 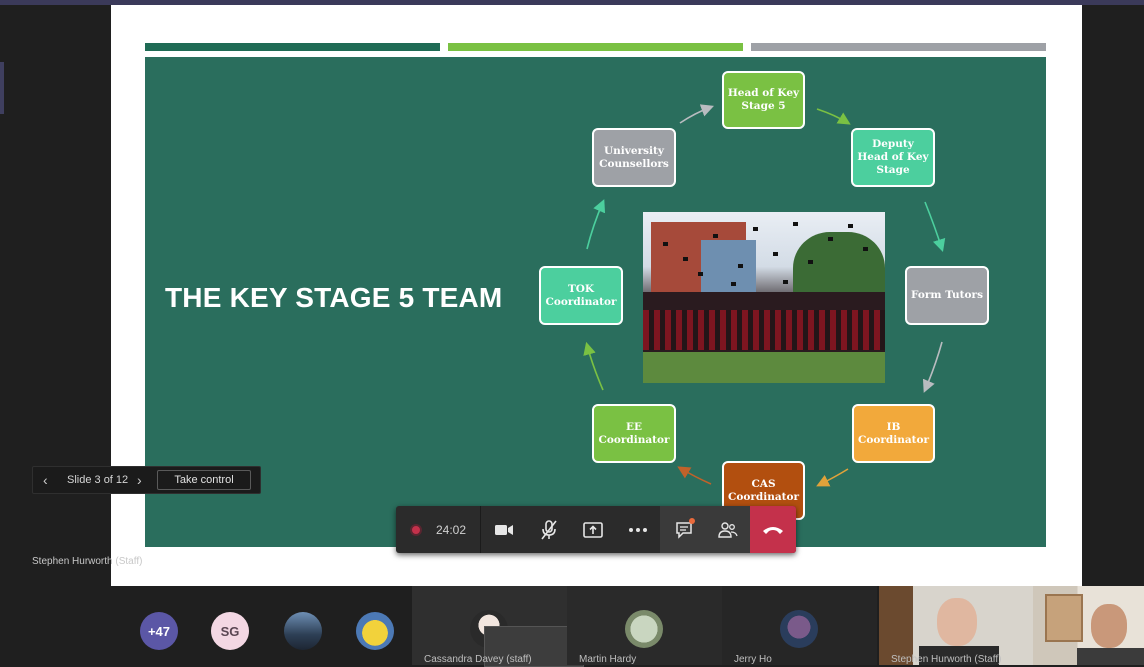 I want to click on chevron-left-icon: ‹, so click(x=45, y=480).